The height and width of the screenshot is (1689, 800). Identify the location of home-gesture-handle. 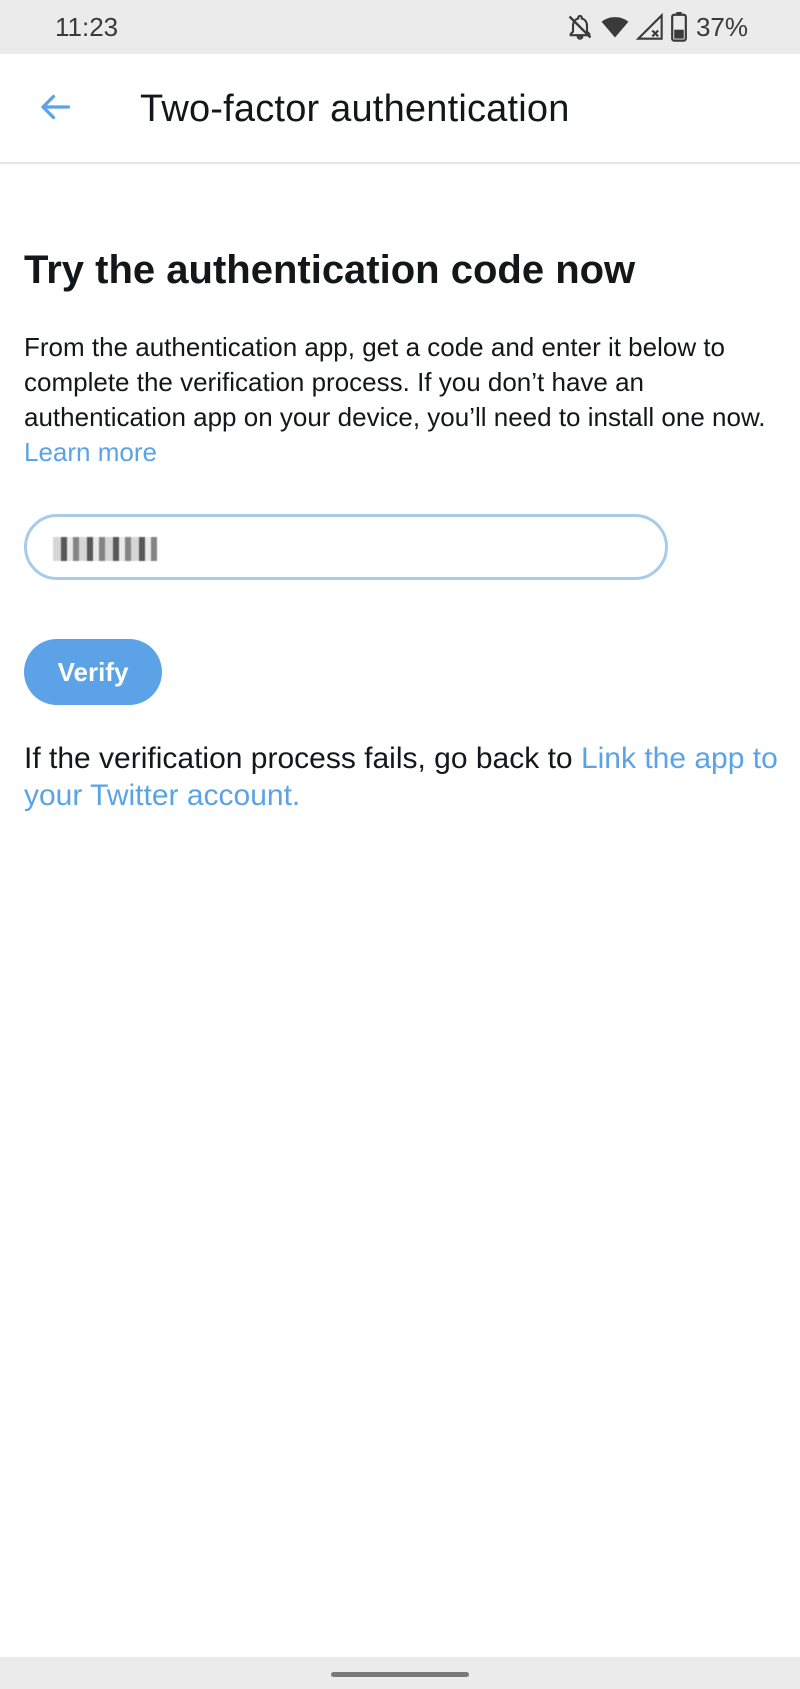
(400, 1674).